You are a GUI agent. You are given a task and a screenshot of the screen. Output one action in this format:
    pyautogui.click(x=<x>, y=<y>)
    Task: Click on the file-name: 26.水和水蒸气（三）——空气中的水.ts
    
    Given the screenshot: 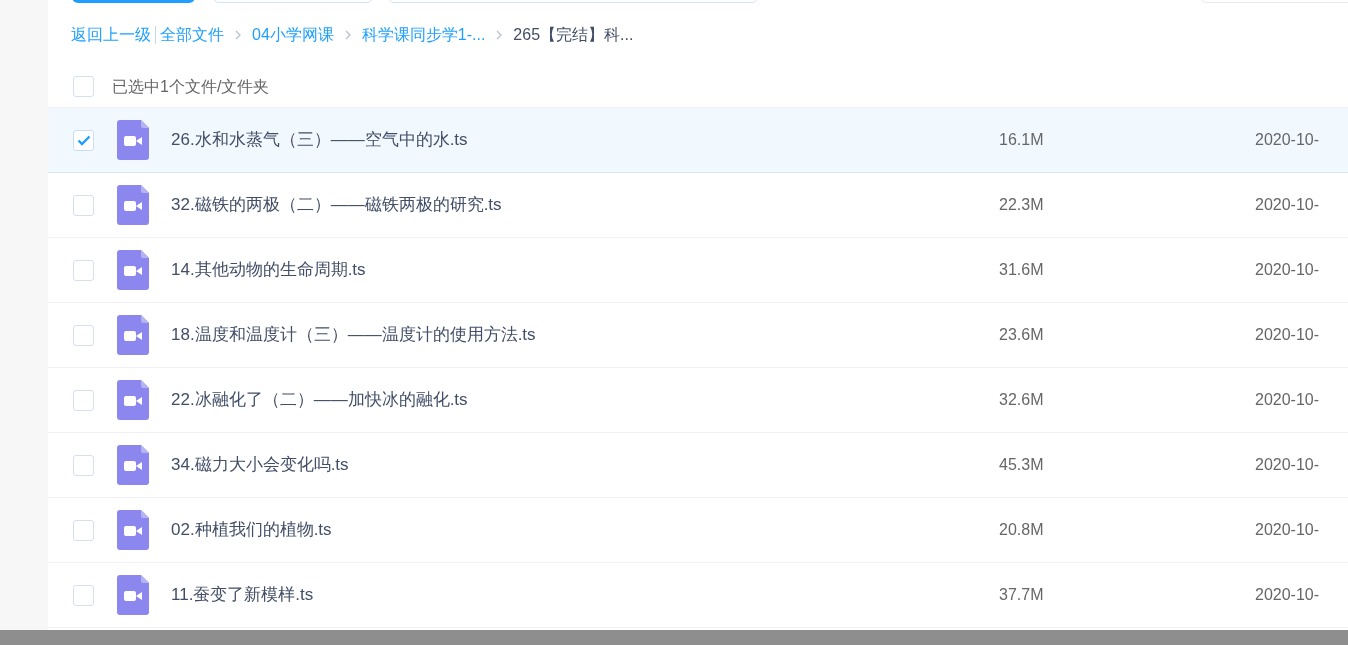 What is the action you would take?
    pyautogui.click(x=521, y=140)
    